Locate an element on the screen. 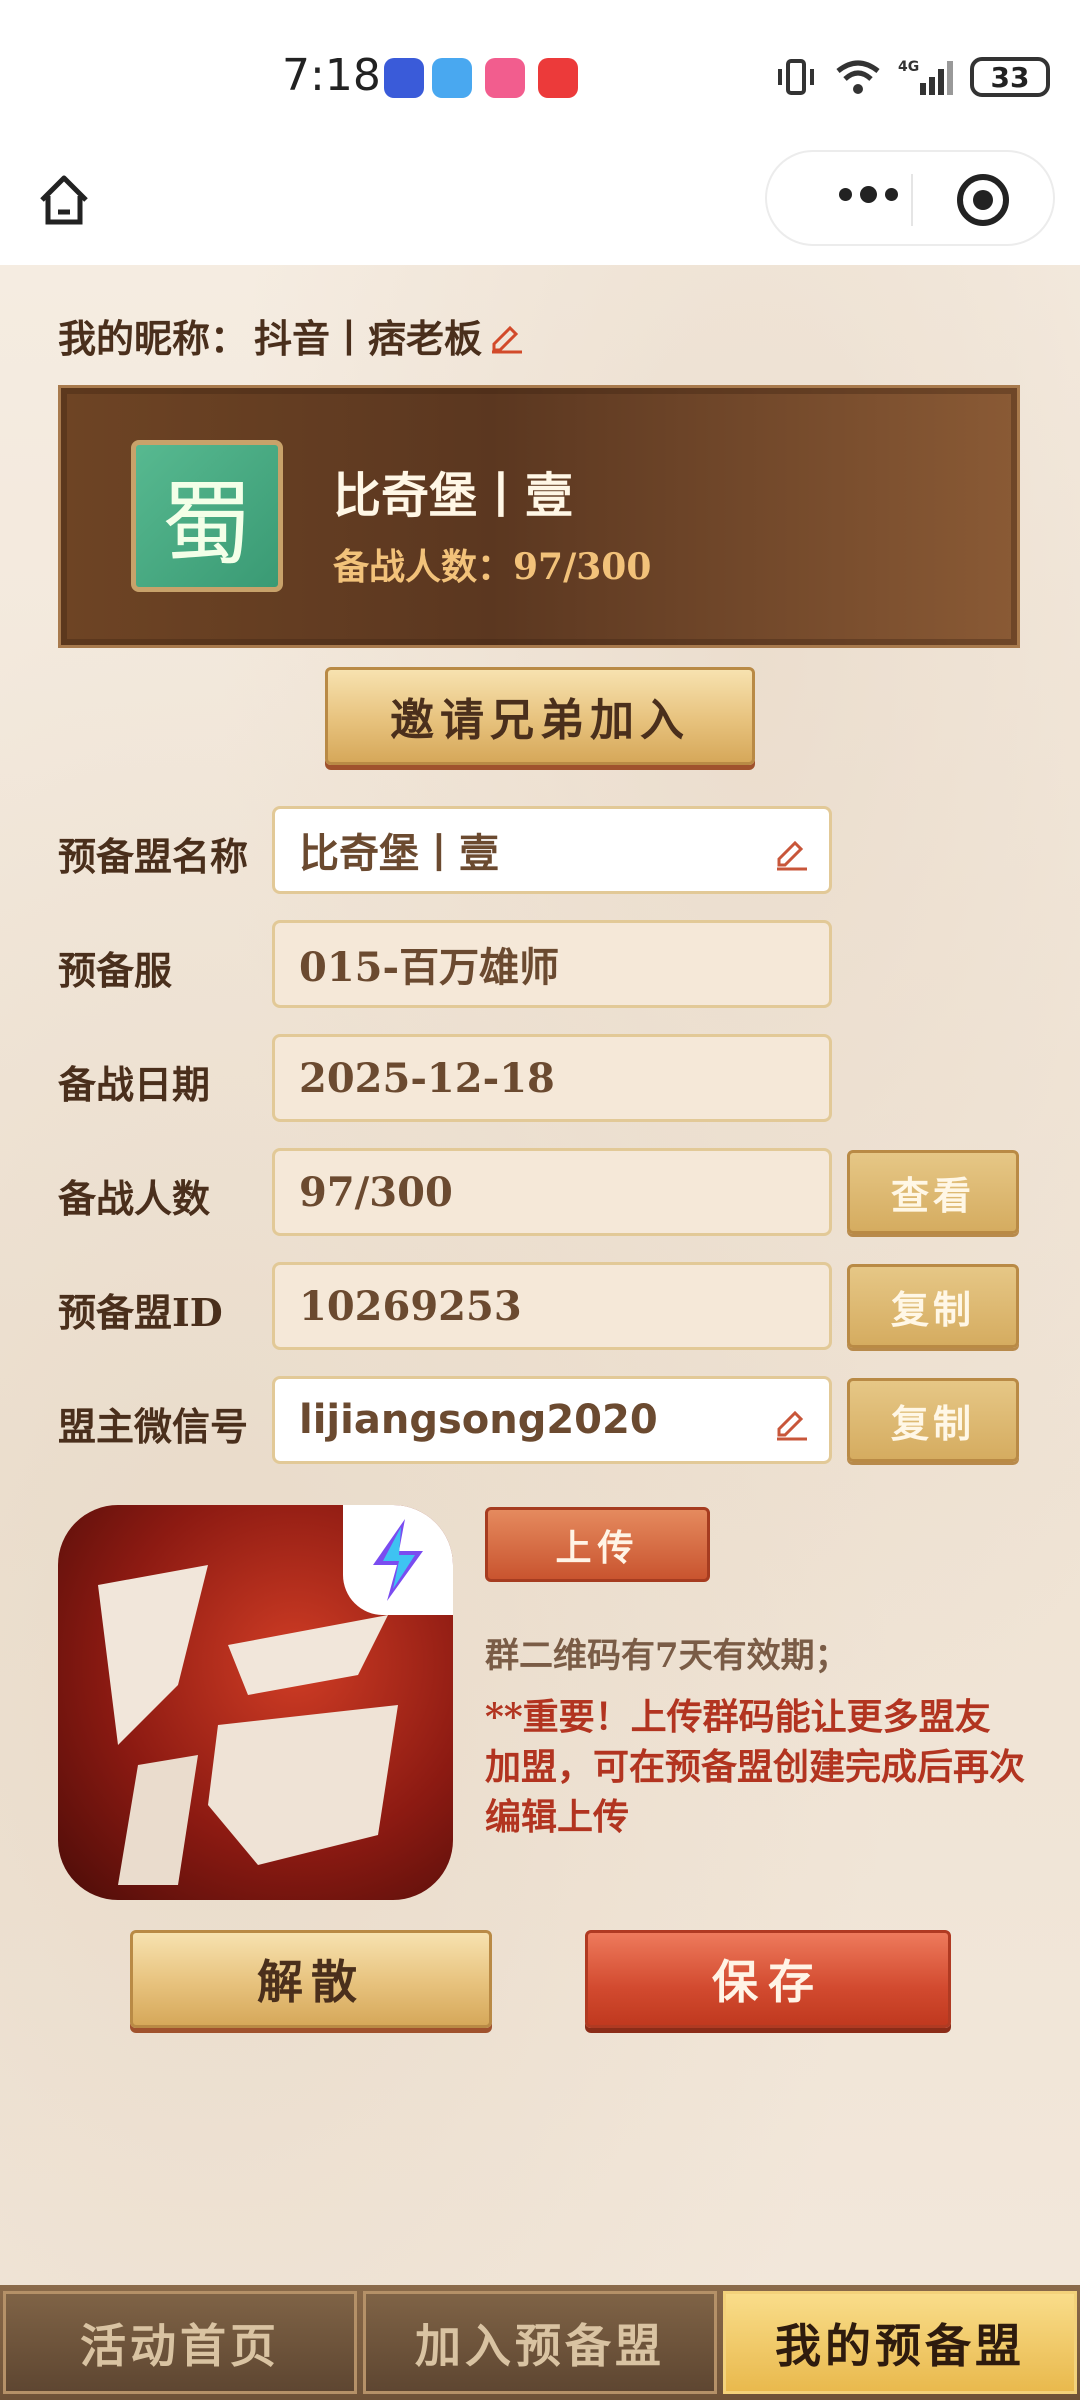 The width and height of the screenshot is (1080, 2400). alliance-id-value: 10269253 is located at coordinates (410, 1306).